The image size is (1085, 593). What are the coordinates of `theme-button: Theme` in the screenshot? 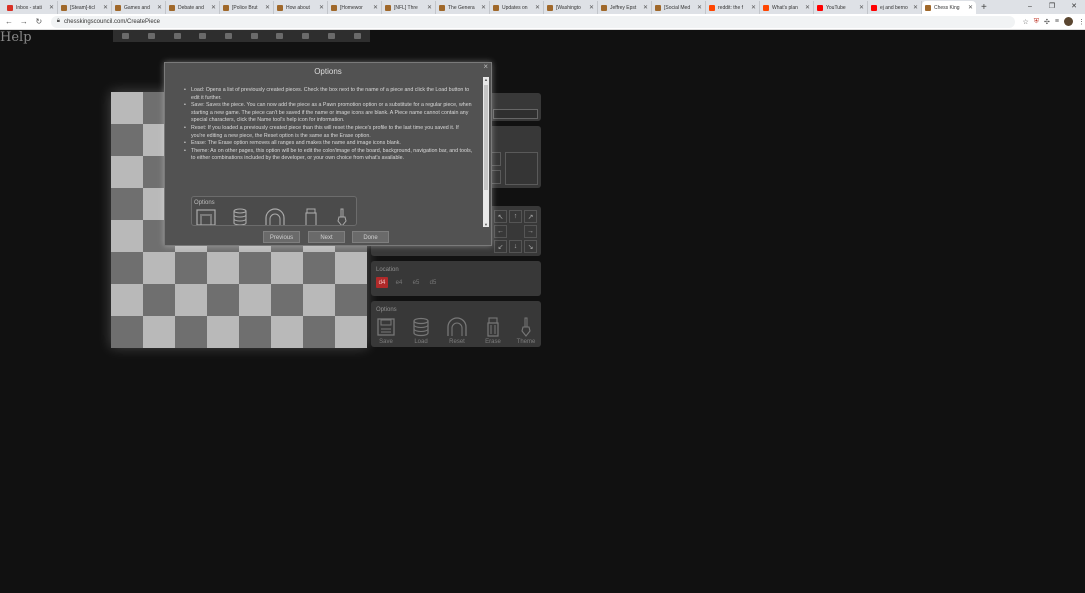 It's located at (526, 331).